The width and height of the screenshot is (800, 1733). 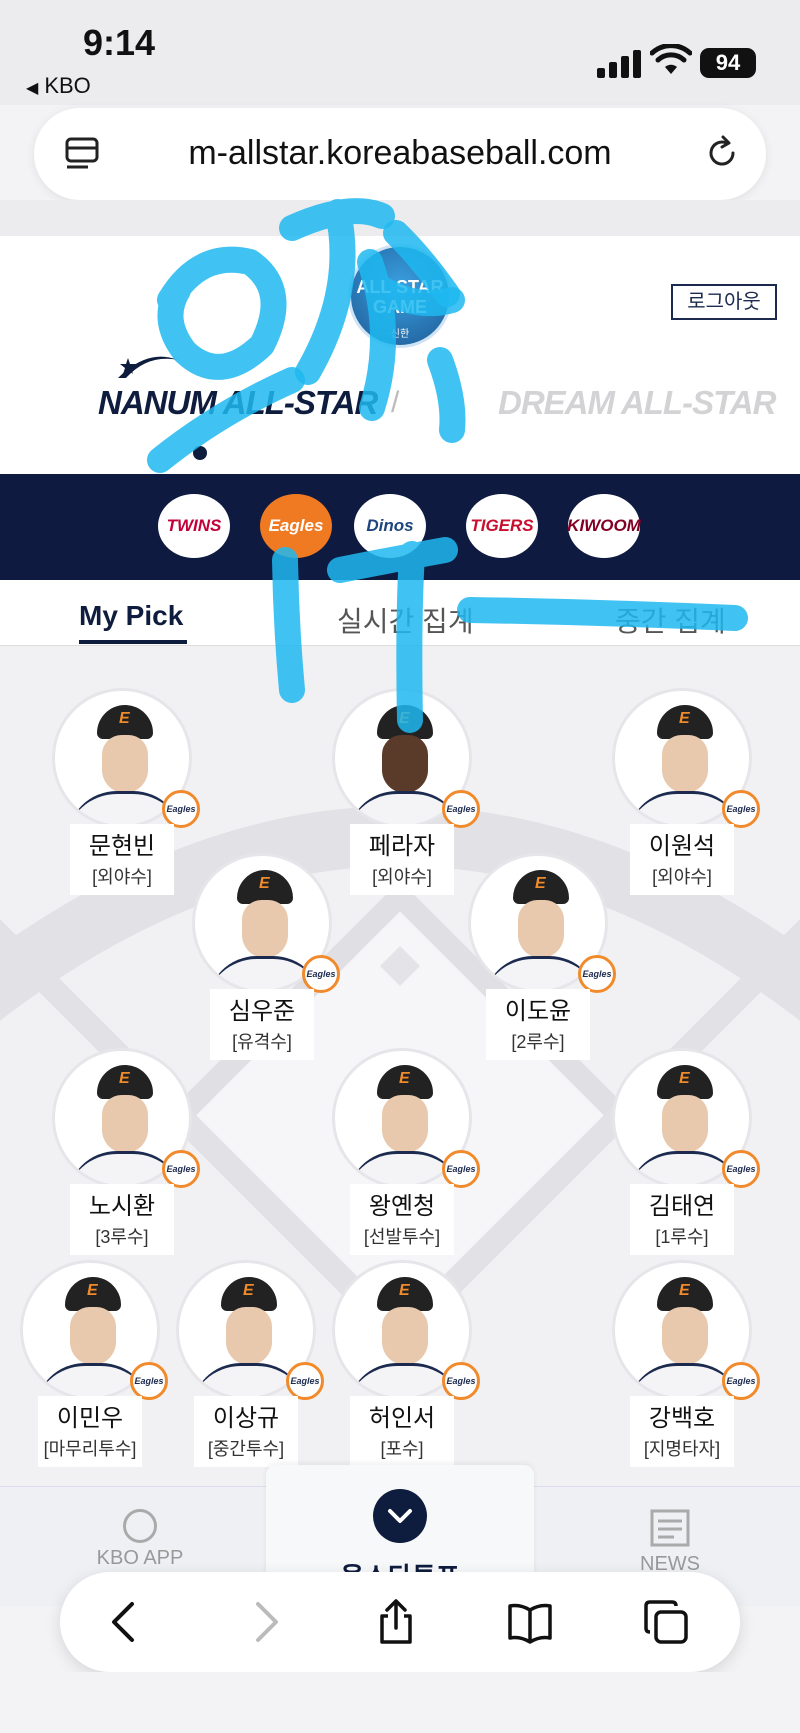 I want to click on nanum-label: NANUM ALL-STAR, so click(x=238, y=402).